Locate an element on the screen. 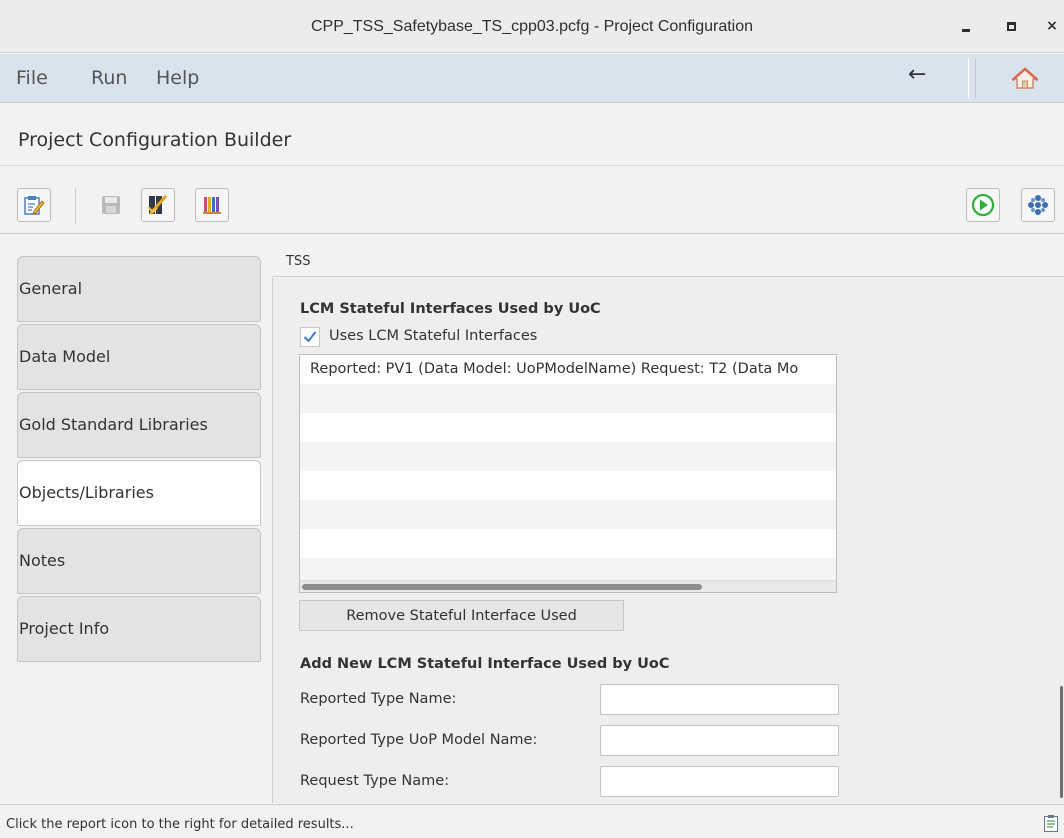 The image size is (1064, 838). sidebar-item-notes: Notes is located at coordinates (139, 561).